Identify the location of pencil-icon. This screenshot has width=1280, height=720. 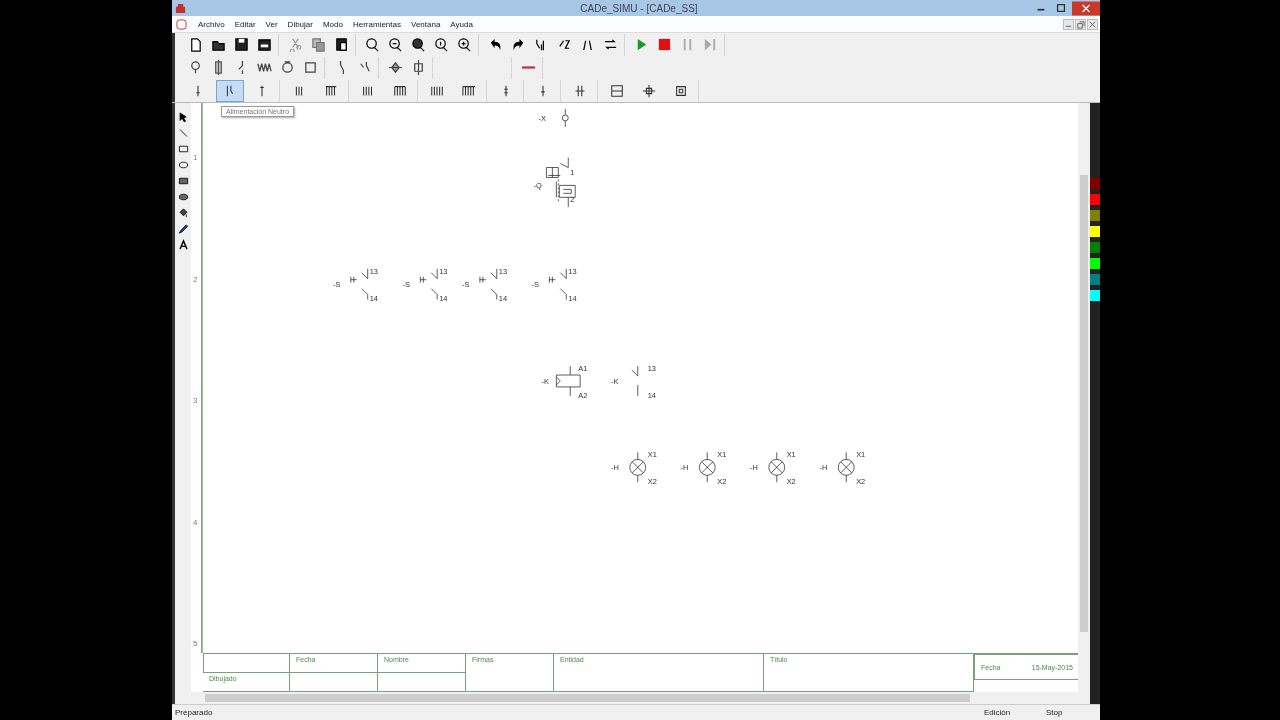
(183, 229).